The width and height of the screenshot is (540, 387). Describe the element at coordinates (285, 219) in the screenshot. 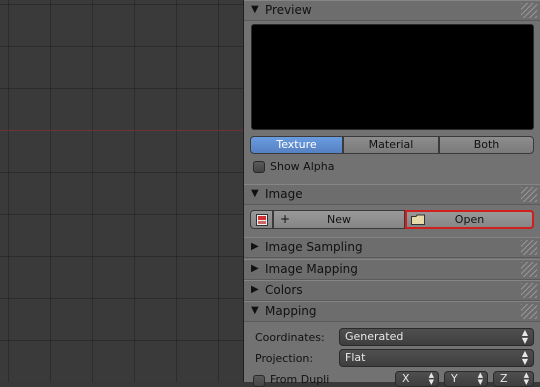

I see `plus-icon: +` at that location.